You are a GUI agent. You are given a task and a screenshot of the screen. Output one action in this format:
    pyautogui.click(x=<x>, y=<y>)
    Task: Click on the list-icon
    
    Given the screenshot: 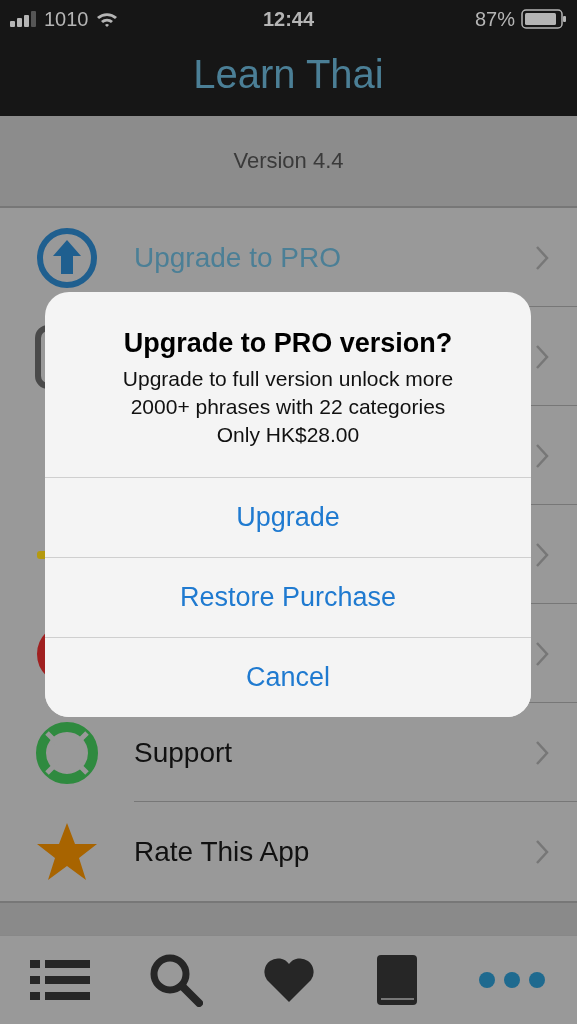 What is the action you would take?
    pyautogui.click(x=59, y=980)
    